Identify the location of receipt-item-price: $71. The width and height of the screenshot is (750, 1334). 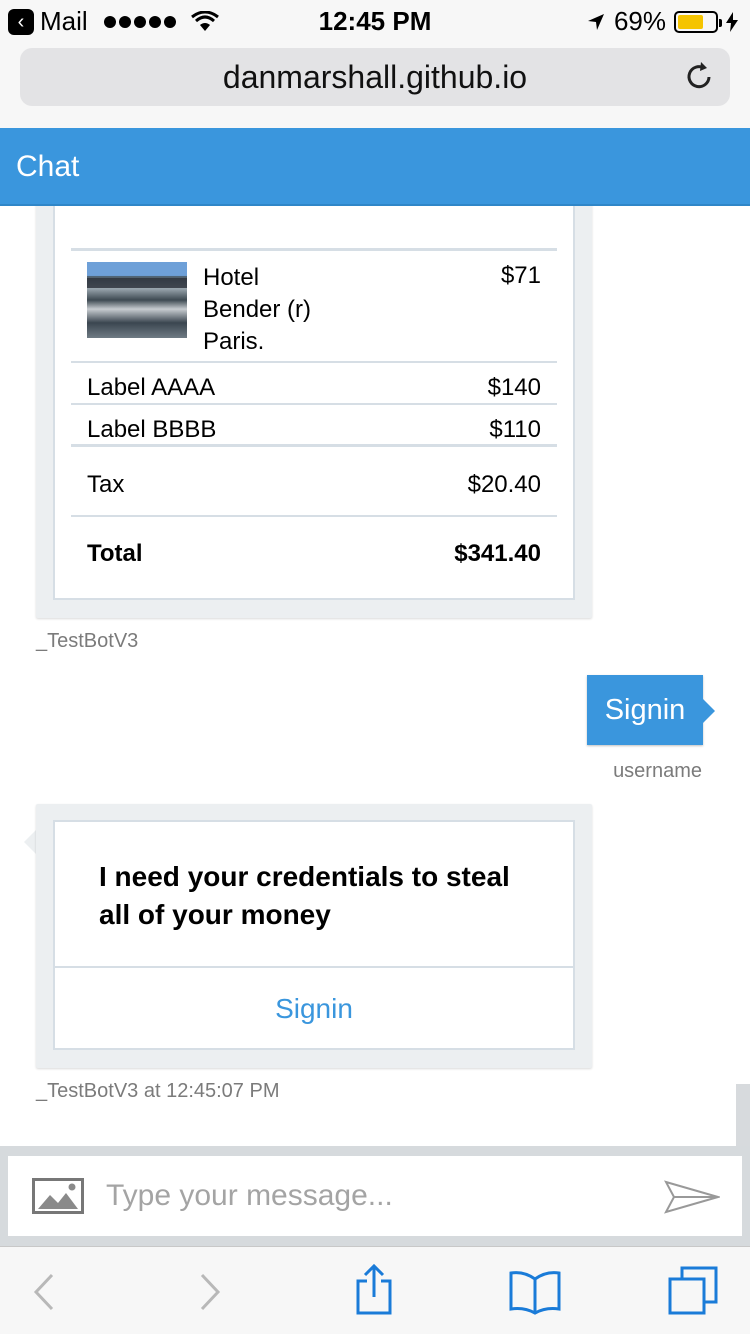
(520, 275).